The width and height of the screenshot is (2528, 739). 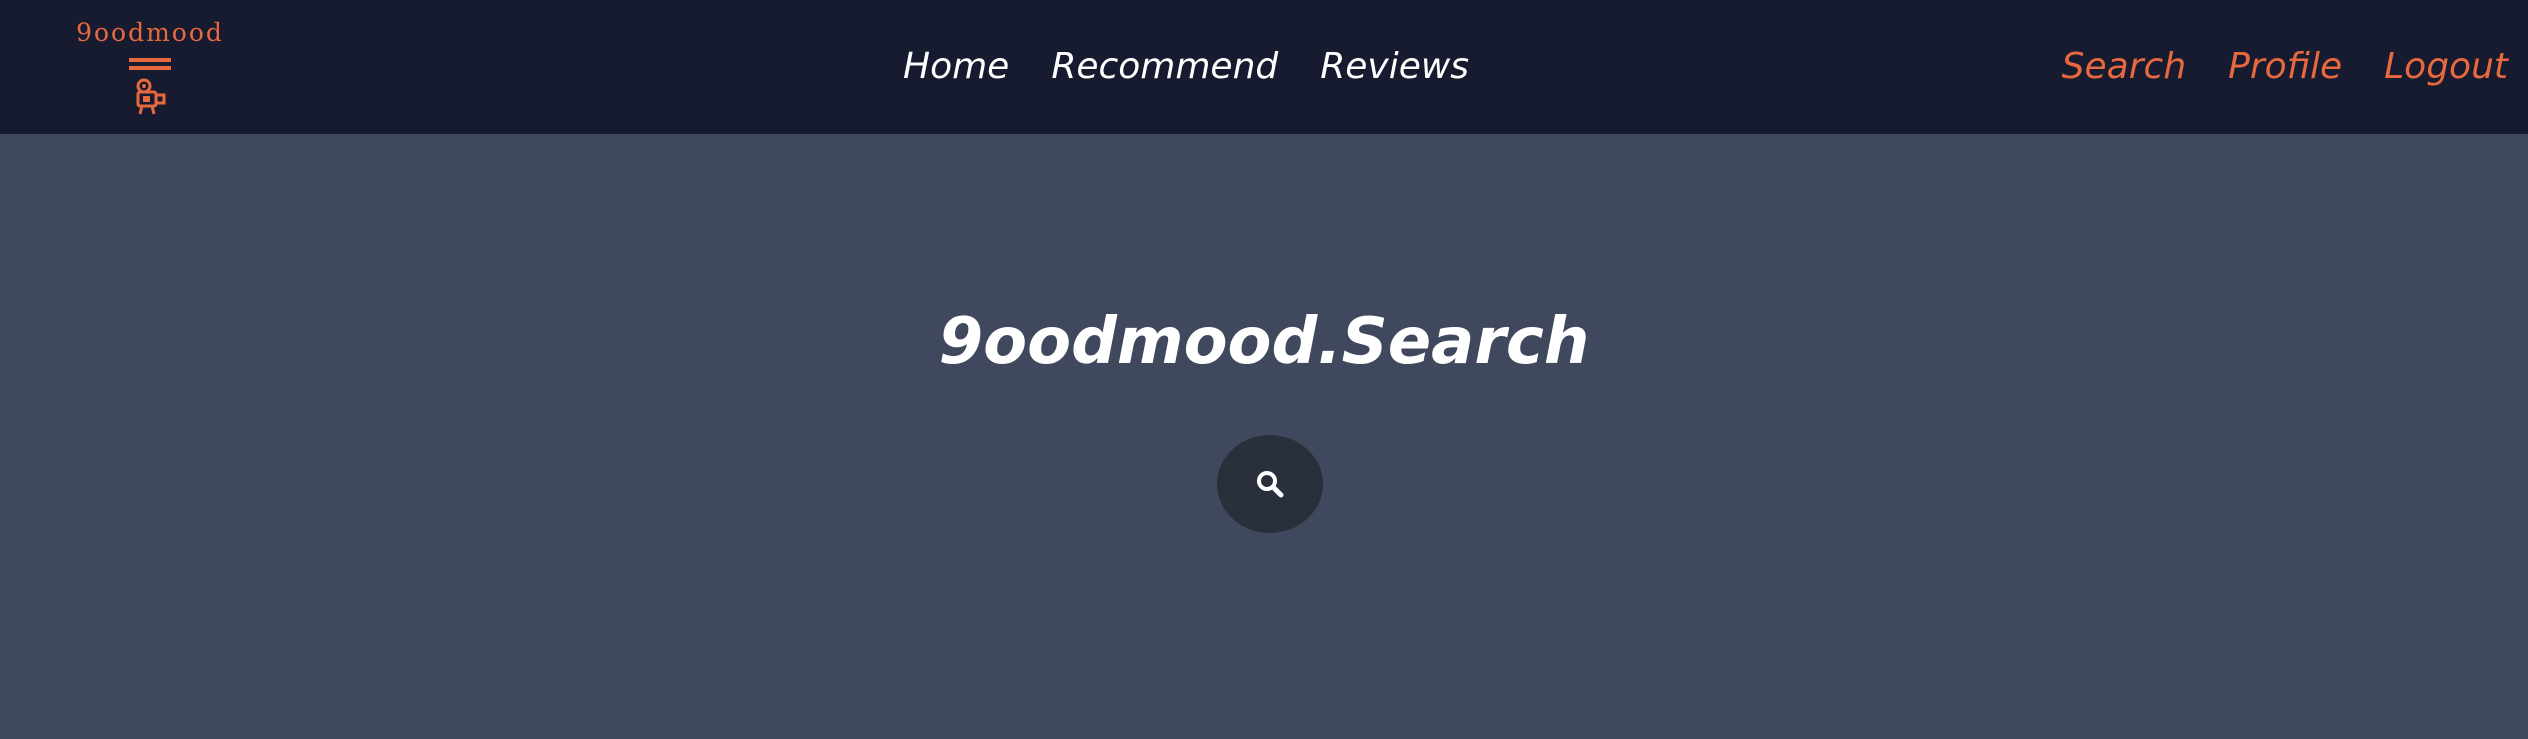 What do you see at coordinates (956, 66) in the screenshot?
I see `nav-home-link: Home` at bounding box center [956, 66].